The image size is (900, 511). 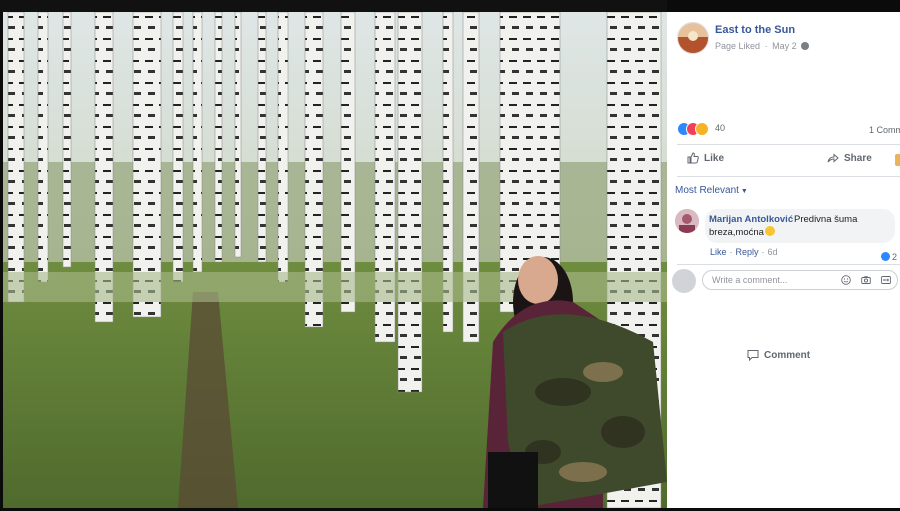 What do you see at coordinates (784, 46) in the screenshot?
I see `post-date: May 2` at bounding box center [784, 46].